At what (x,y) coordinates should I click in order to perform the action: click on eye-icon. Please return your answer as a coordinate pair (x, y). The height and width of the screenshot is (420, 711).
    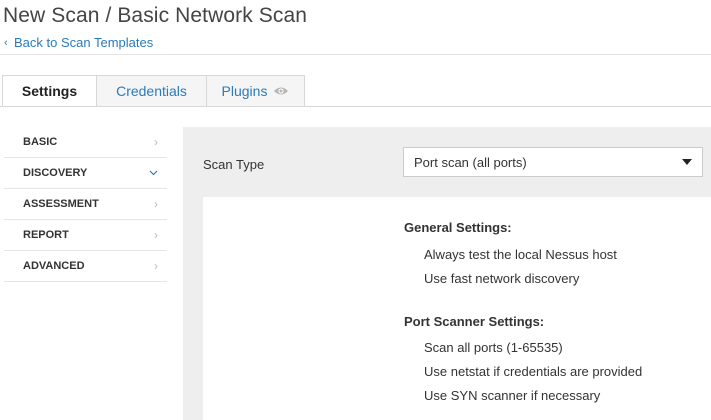
    Looking at the image, I should click on (281, 91).